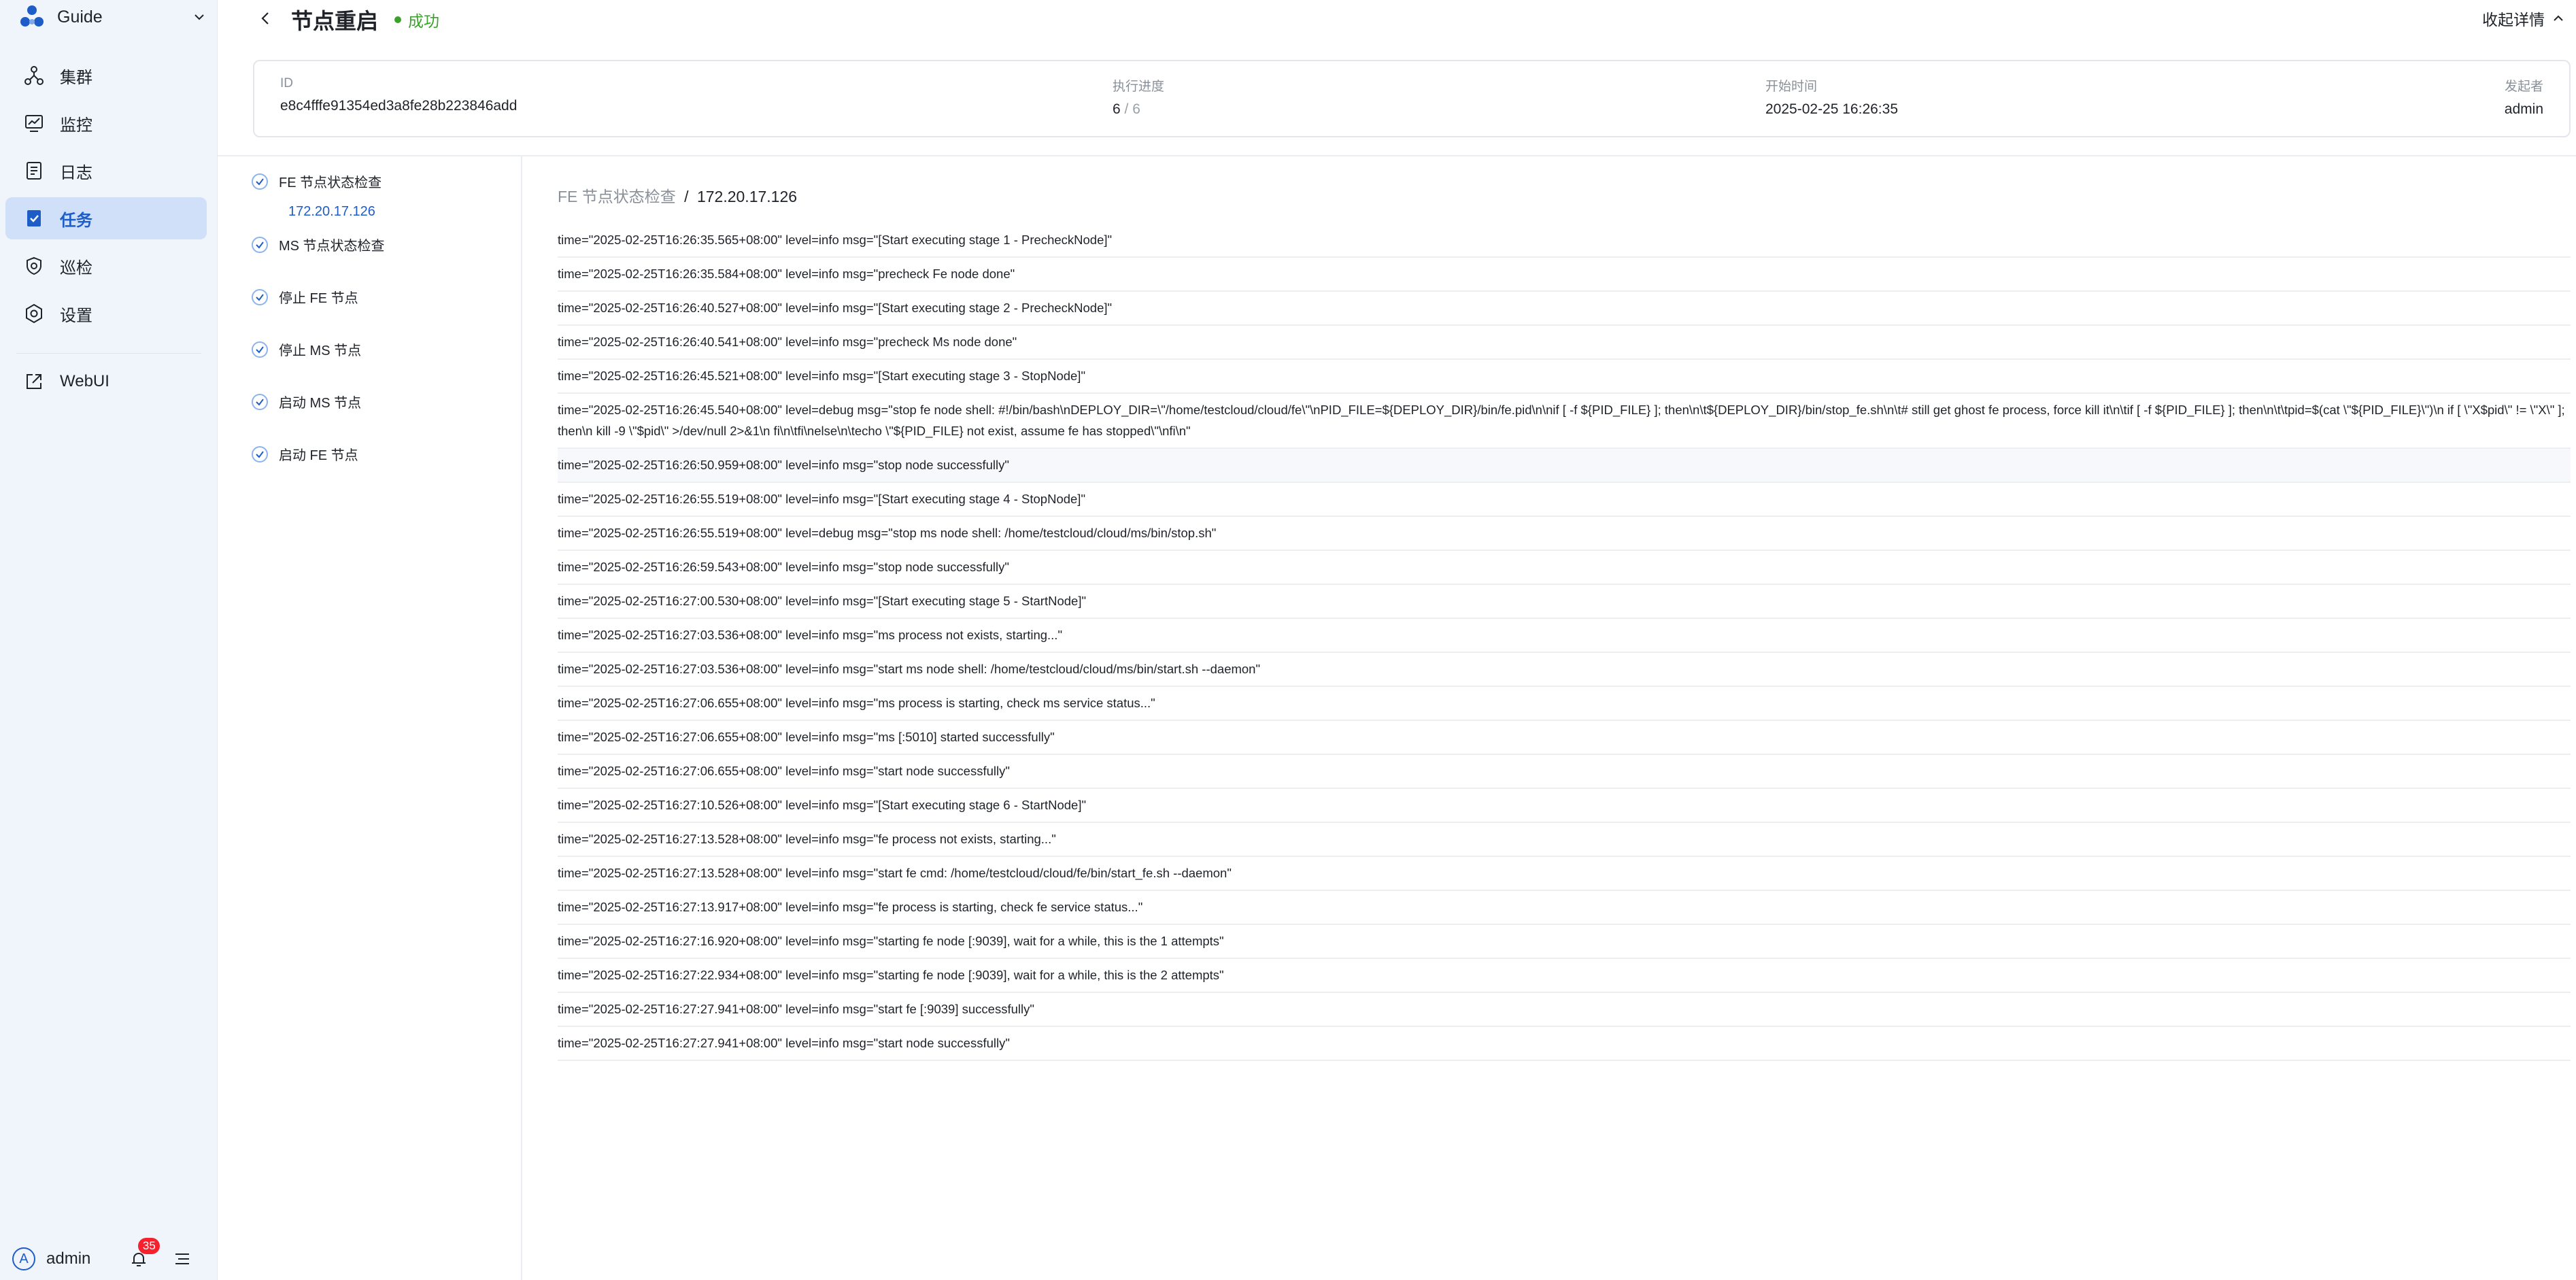 This screenshot has height=1280, width=2576. What do you see at coordinates (34, 171) in the screenshot?
I see `log-icon` at bounding box center [34, 171].